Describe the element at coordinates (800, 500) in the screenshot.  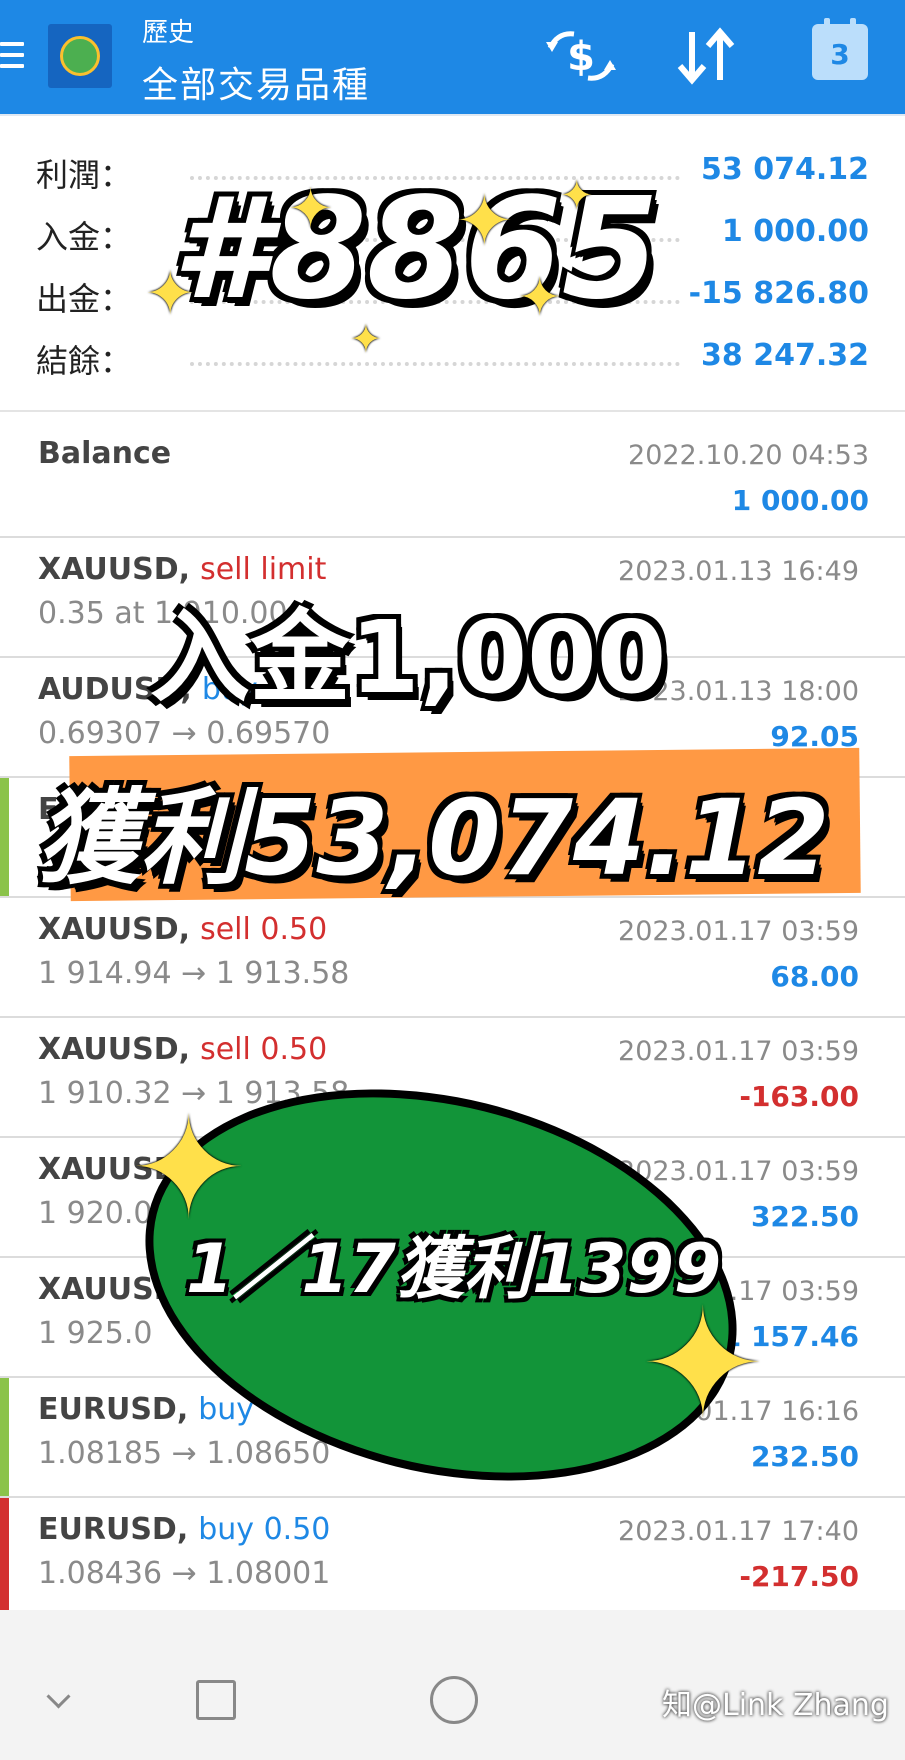
I see `balance-amount: 1 000.00` at that location.